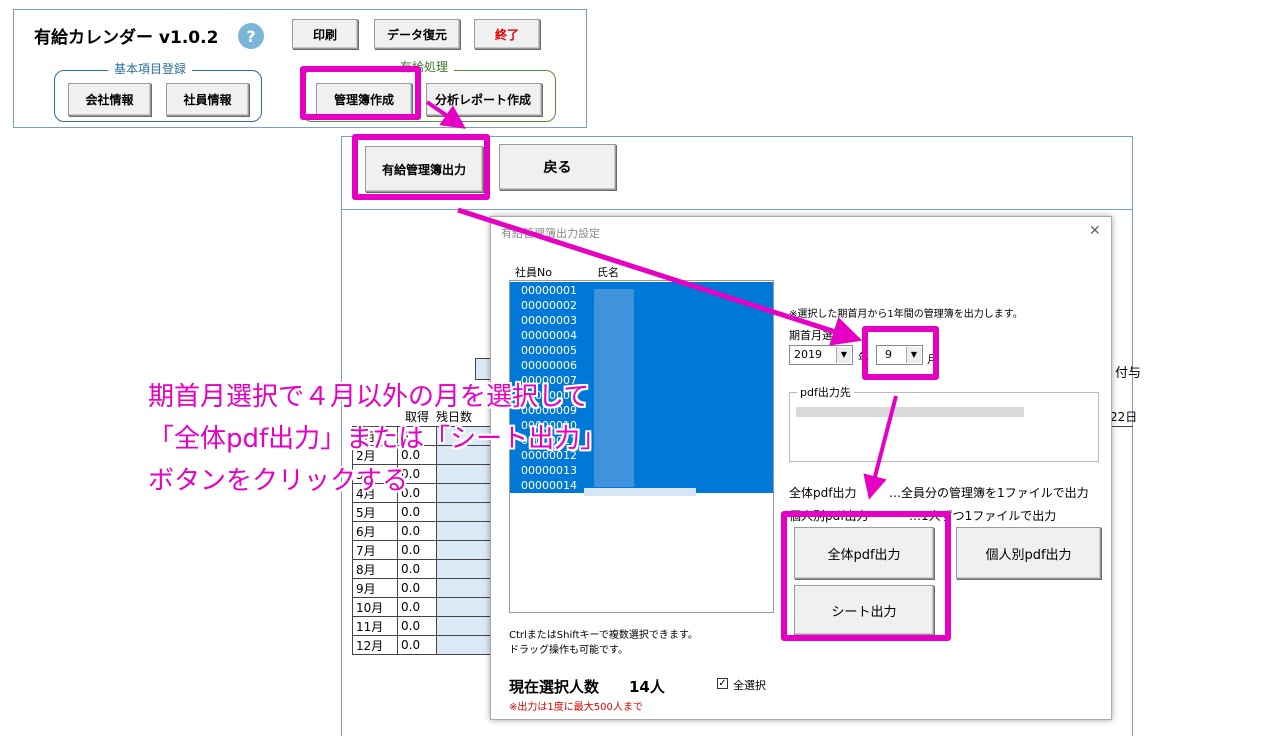 The image size is (1280, 736). I want to click on app-title: 有給カレンダー v1.0.2, so click(126, 38).